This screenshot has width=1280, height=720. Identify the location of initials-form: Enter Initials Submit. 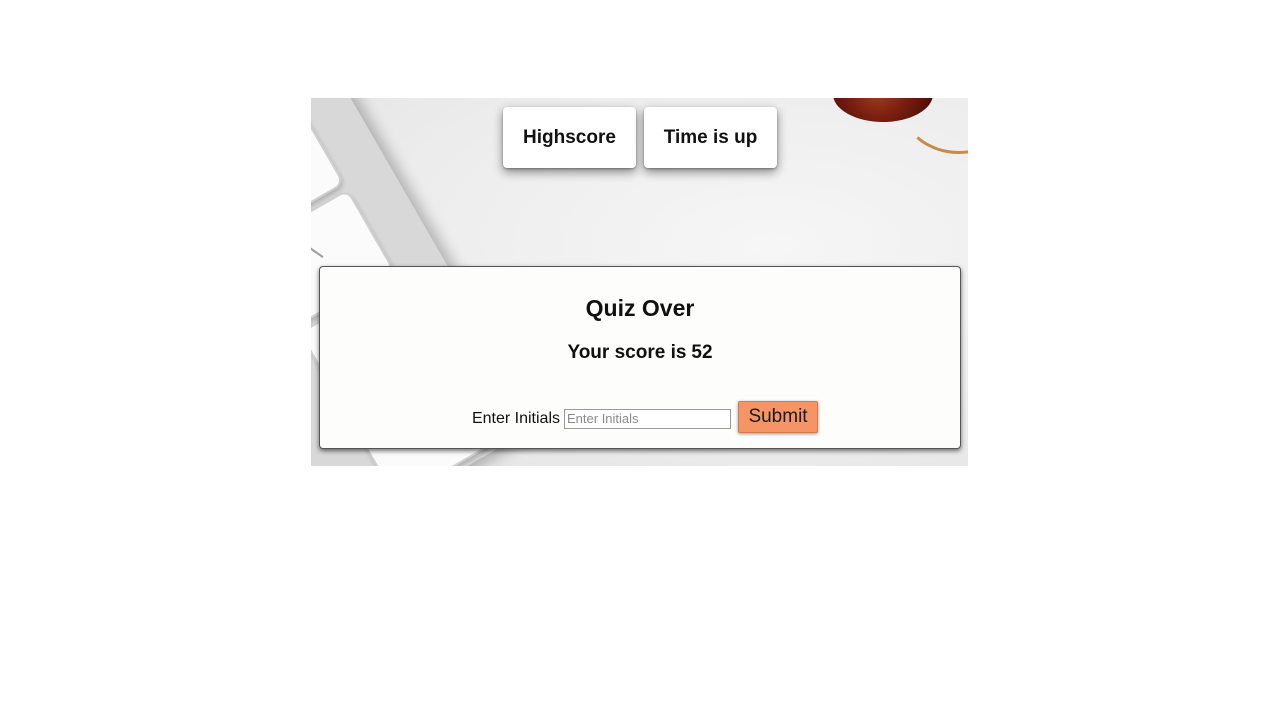
(640, 417).